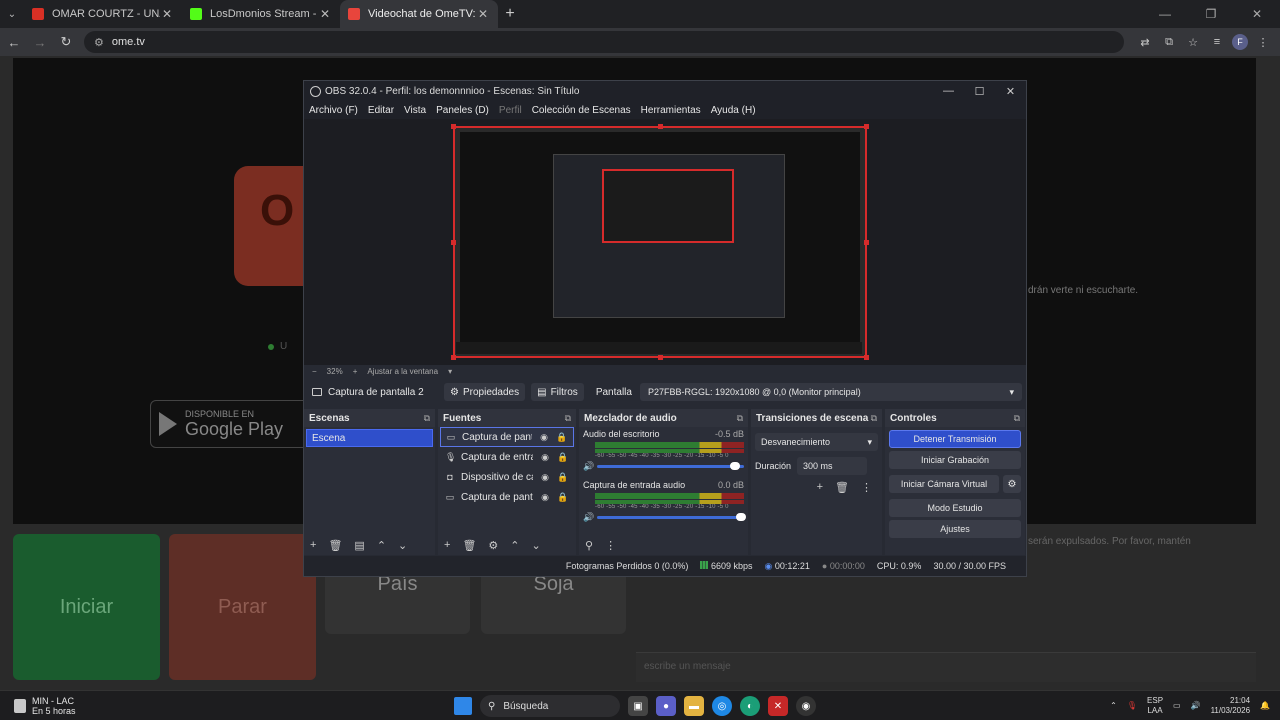 Image resolution: width=1280 pixels, height=720 pixels. I want to click on weather-widget: MIN - LAC En 5 horas, so click(38, 706).